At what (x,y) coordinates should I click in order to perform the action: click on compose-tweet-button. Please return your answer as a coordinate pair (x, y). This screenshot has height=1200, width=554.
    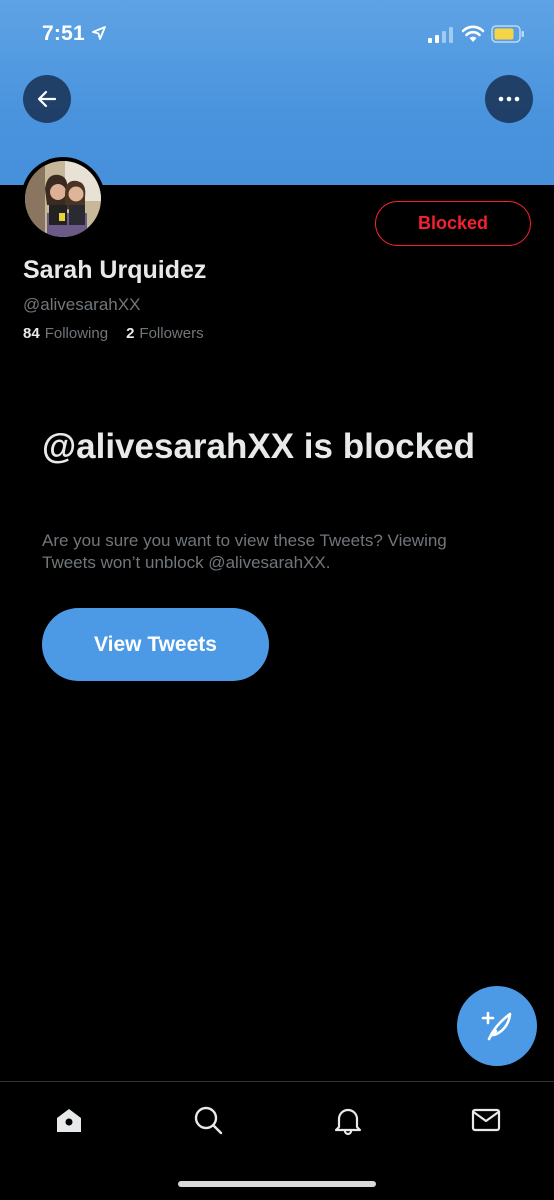
    Looking at the image, I should click on (497, 1026).